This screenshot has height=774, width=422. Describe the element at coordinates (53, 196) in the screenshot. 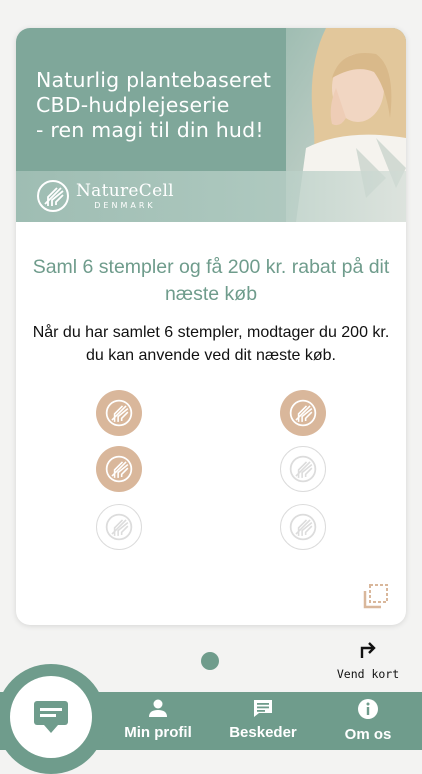

I see `naturecell-logo-icon` at that location.